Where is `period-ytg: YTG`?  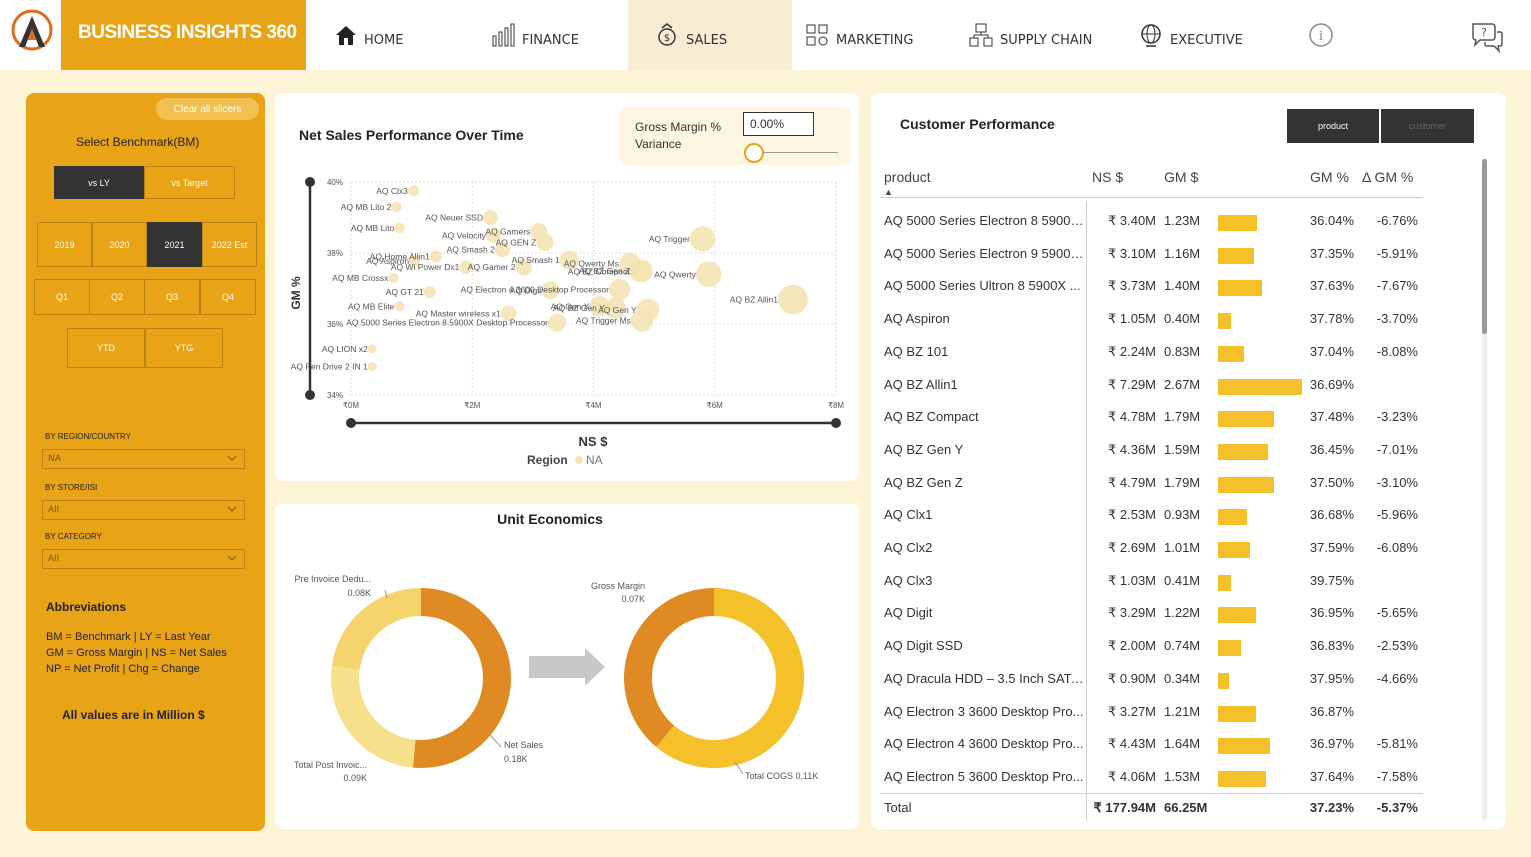 period-ytg: YTG is located at coordinates (184, 348).